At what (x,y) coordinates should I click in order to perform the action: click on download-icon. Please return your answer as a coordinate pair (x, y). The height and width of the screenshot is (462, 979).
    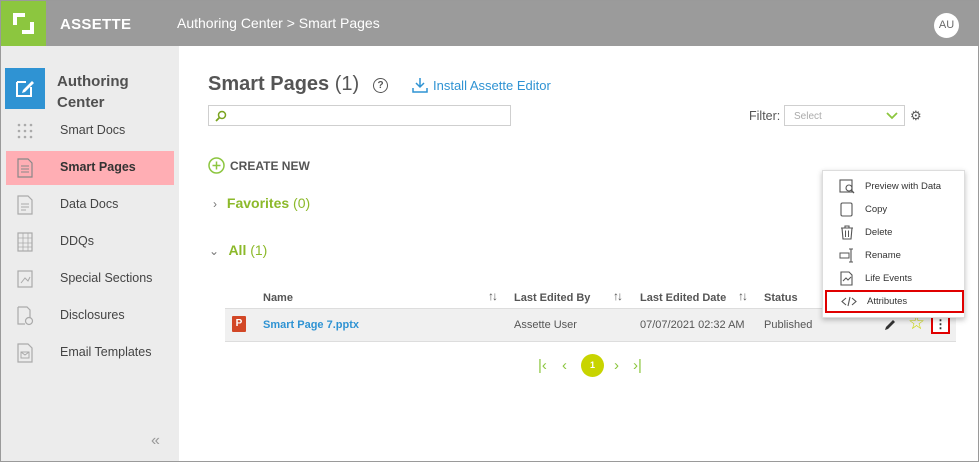
    Looking at the image, I should click on (420, 85).